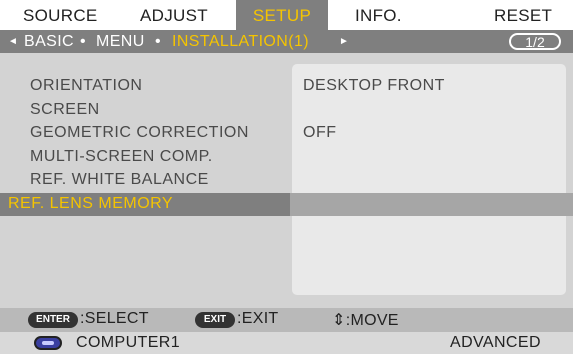  I want to click on breadcrumb-menu: MENU, so click(120, 41).